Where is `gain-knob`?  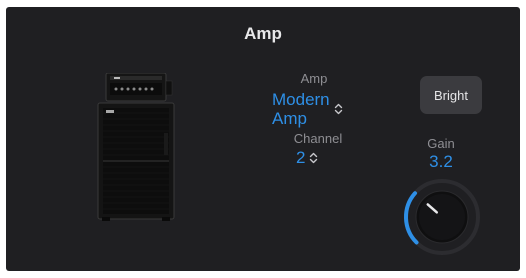 gain-knob is located at coordinates (442, 217).